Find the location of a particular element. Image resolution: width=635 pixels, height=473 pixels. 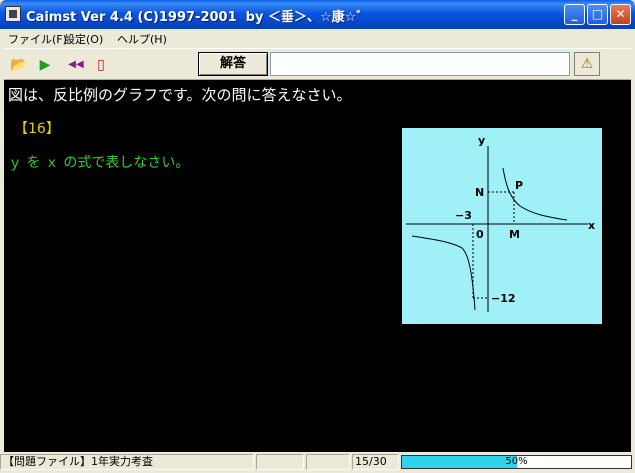

menu-help: ヘルプ(H) is located at coordinates (142, 39).